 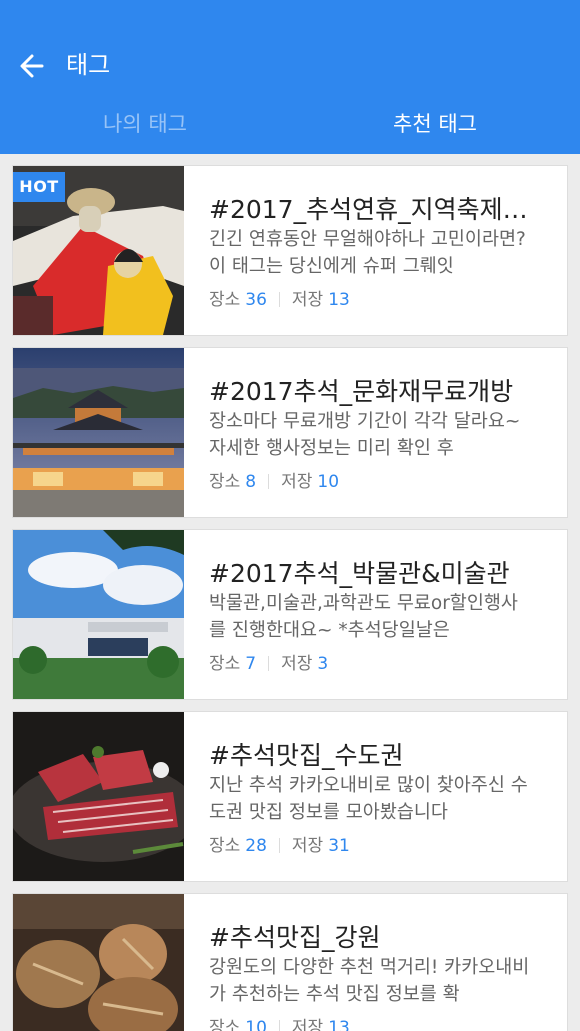 What do you see at coordinates (88, 65) in the screenshot?
I see `page-title: 태그` at bounding box center [88, 65].